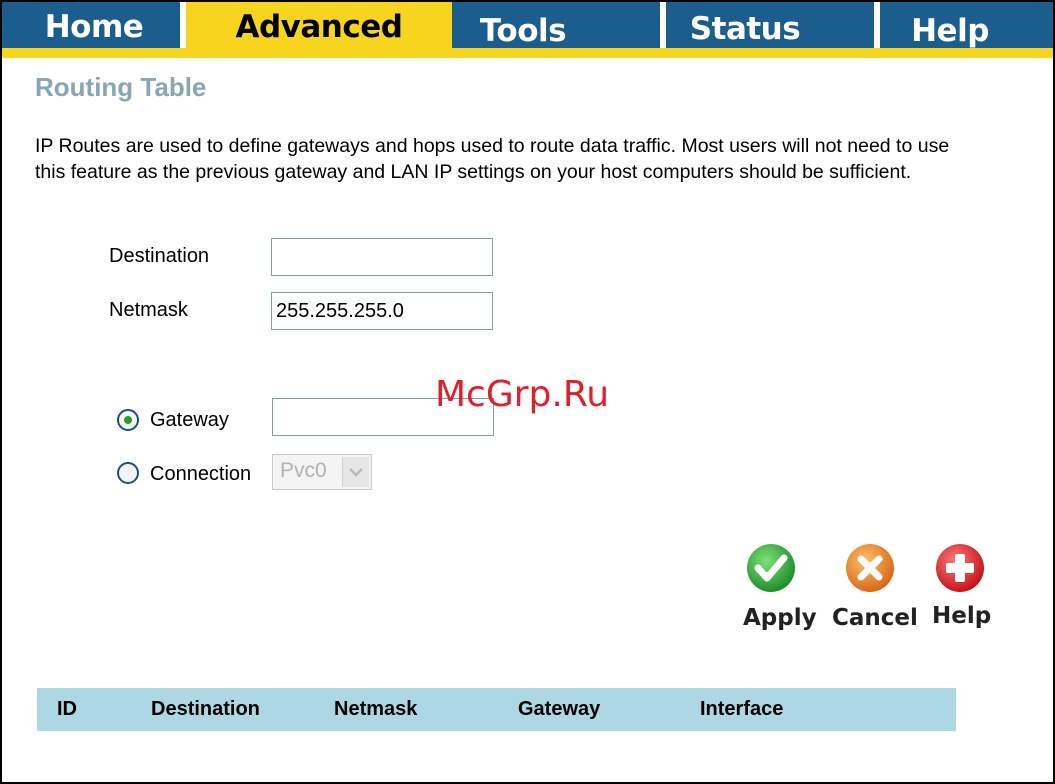 The height and width of the screenshot is (784, 1055). Describe the element at coordinates (523, 25) in the screenshot. I see `tab-tools: Tools` at that location.